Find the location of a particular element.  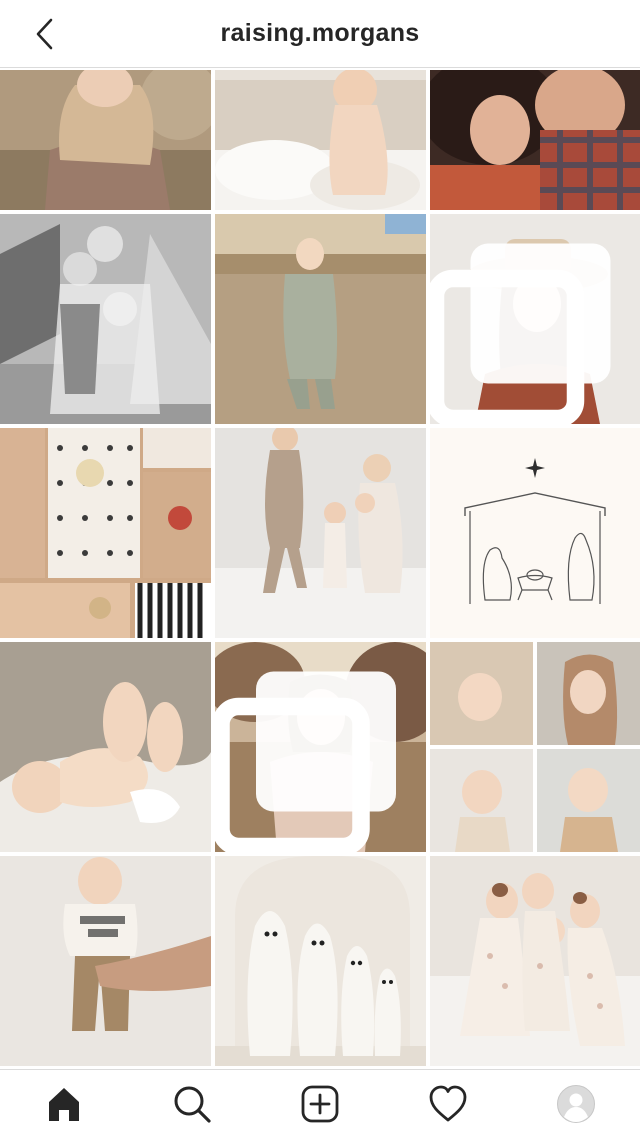

post-thumbnail-girl-in-desert is located at coordinates (320, 747).